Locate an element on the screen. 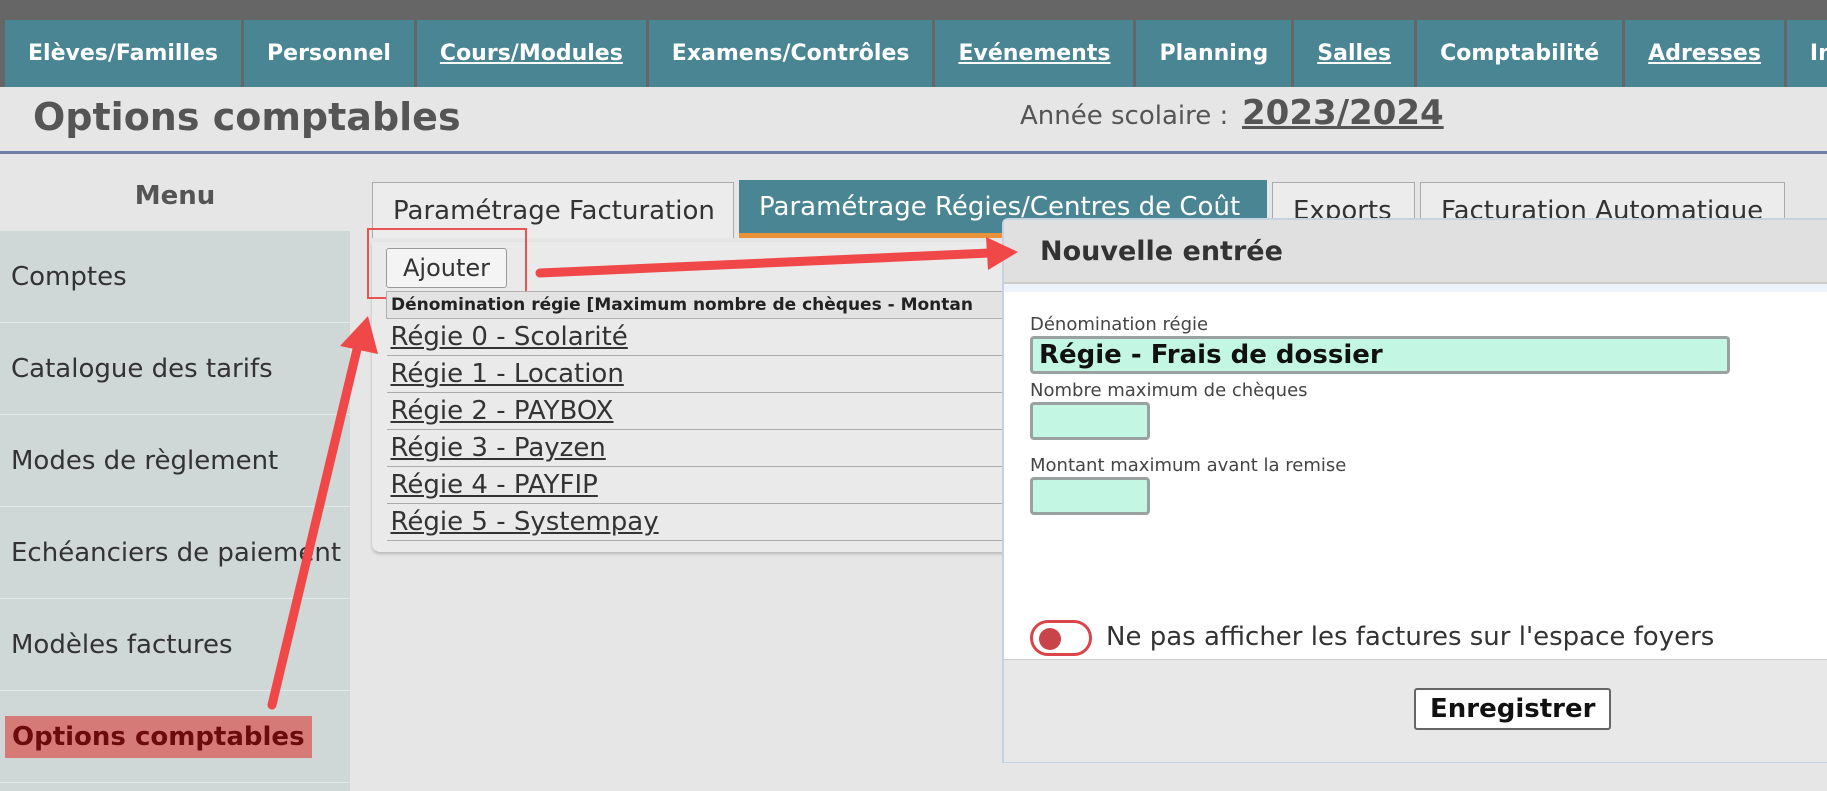 The height and width of the screenshot is (791, 1827). table-cell: Régie 4 - PAYFIP is located at coordinates (699, 485).